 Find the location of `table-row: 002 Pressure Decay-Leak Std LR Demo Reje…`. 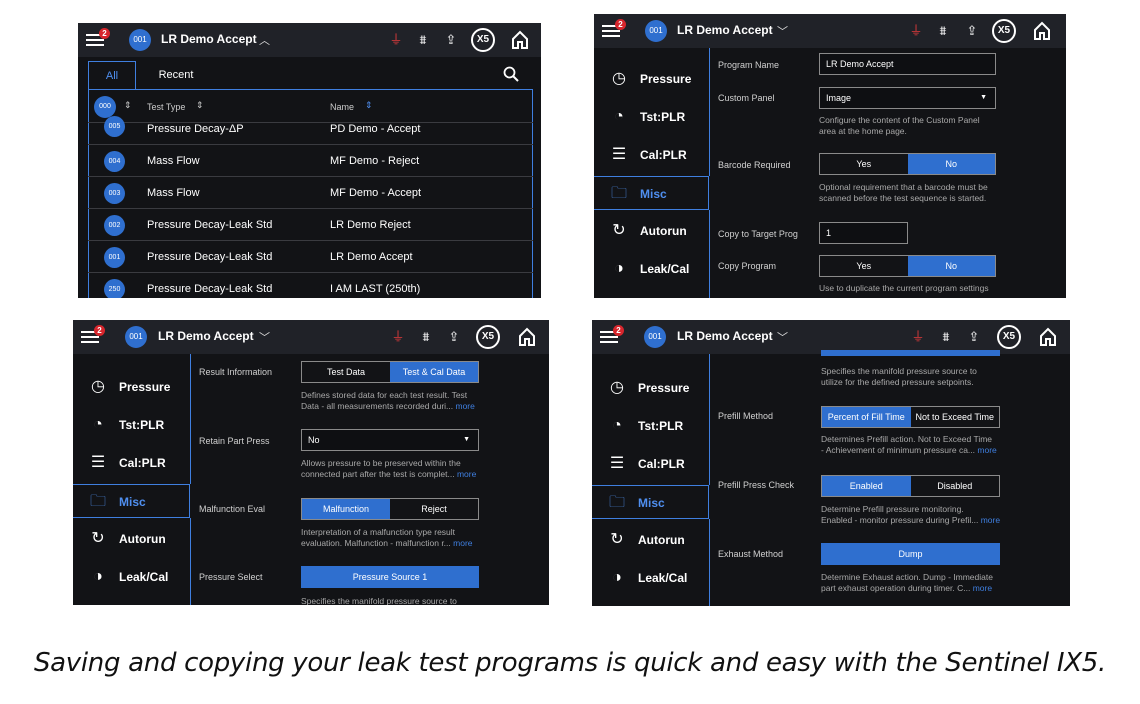

table-row: 002 Pressure Decay-Leak Std LR Demo Reje… is located at coordinates (310, 225).